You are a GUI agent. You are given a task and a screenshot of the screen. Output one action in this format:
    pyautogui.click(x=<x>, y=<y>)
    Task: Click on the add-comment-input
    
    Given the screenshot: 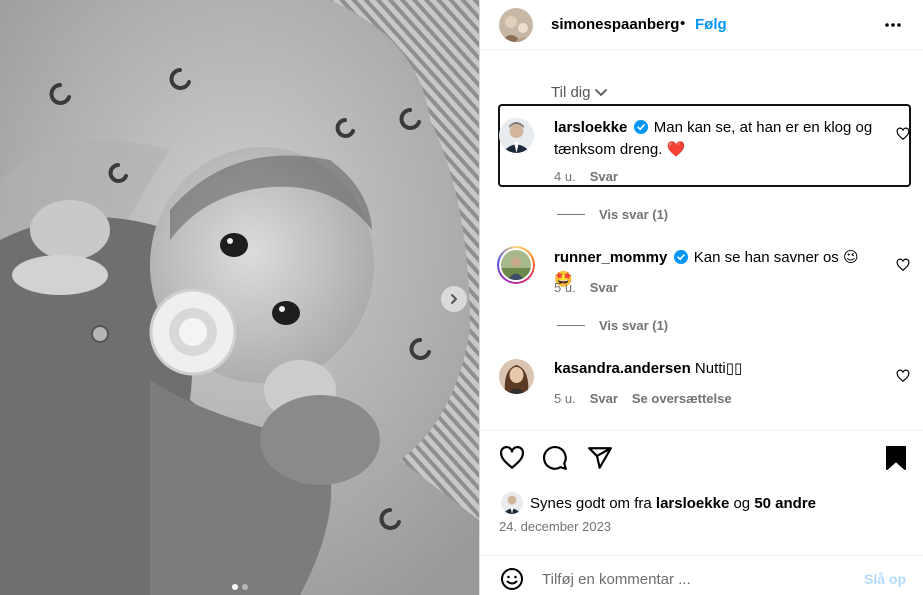 What is the action you would take?
    pyautogui.click(x=692, y=579)
    